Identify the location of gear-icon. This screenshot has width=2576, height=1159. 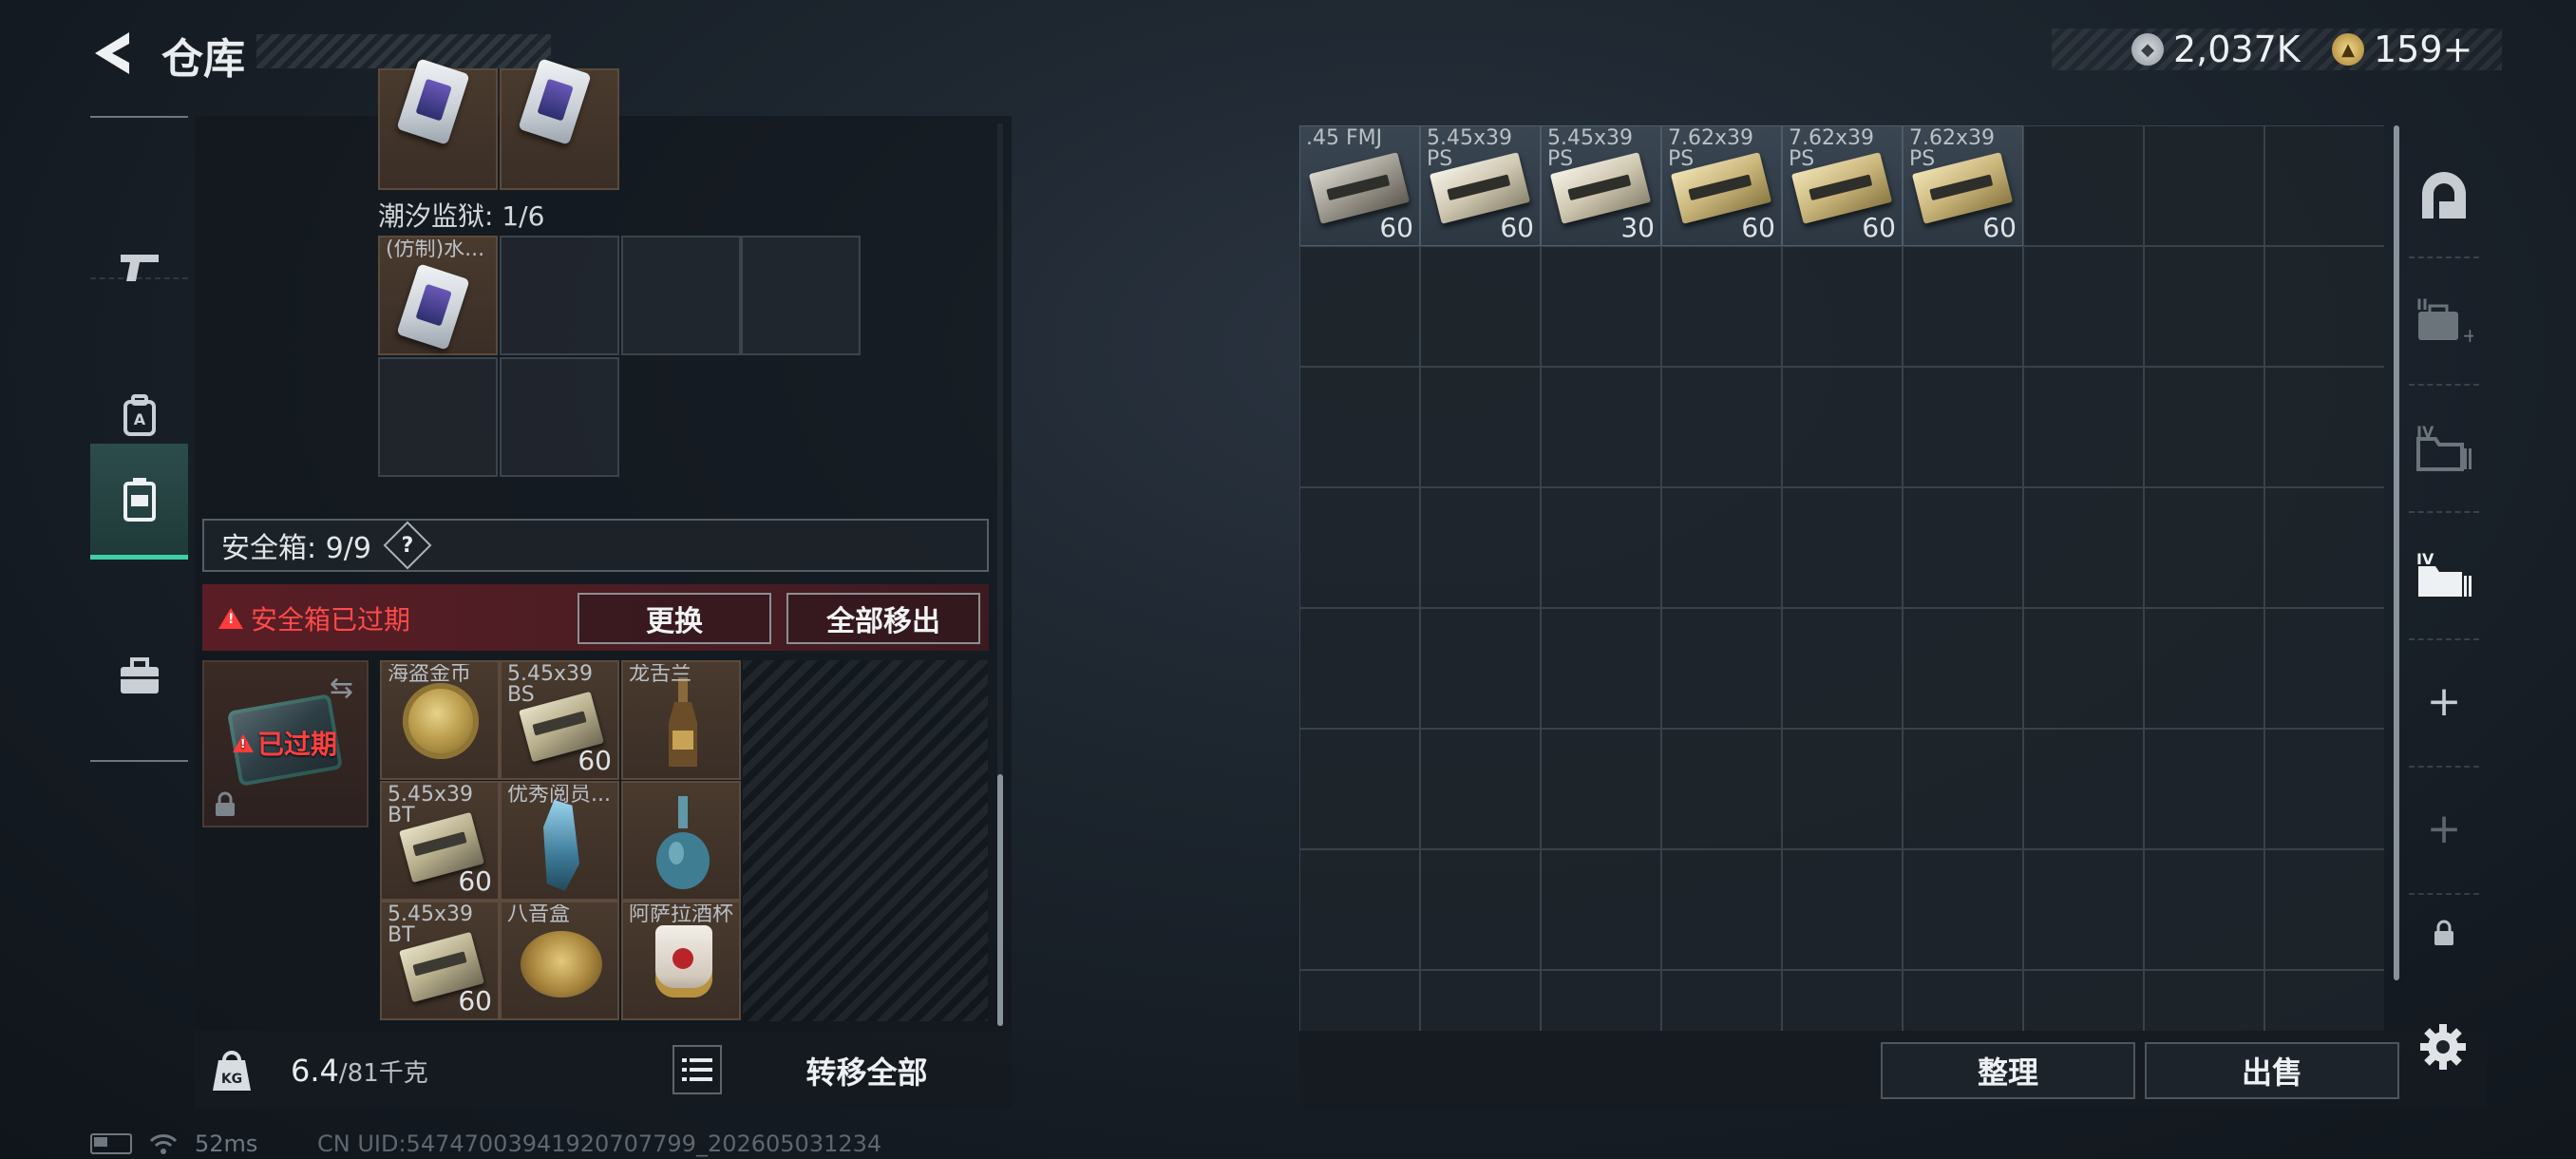
(2443, 1047).